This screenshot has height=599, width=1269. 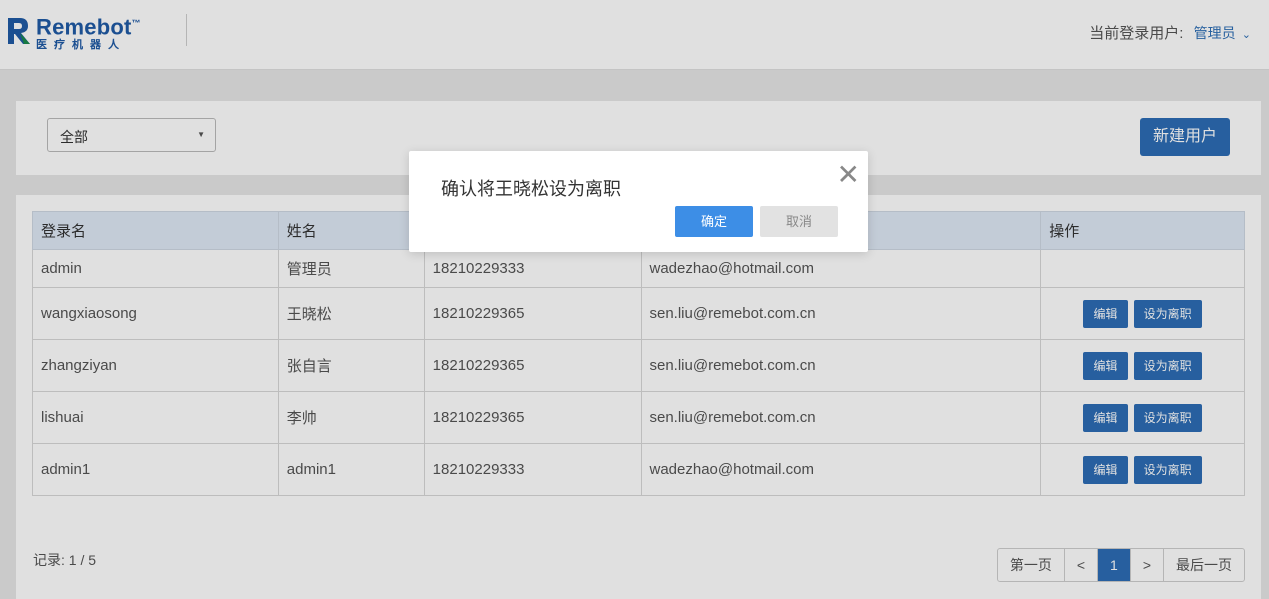 What do you see at coordinates (531, 189) in the screenshot?
I see `dialog-title: 确认将王晓松设为离职` at bounding box center [531, 189].